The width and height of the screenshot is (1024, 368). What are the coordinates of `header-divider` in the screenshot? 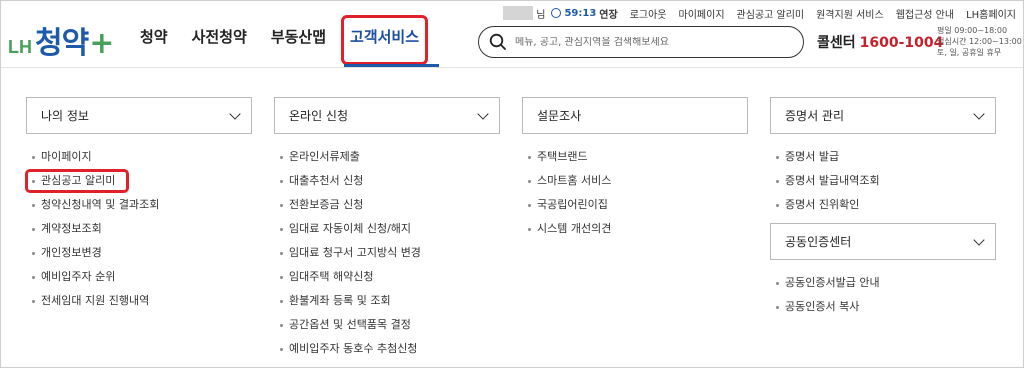 It's located at (512, 67).